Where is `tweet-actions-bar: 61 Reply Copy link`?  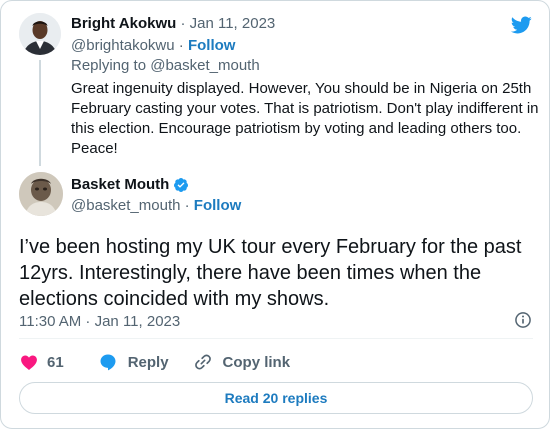
tweet-actions-bar: 61 Reply Copy link is located at coordinates (154, 362).